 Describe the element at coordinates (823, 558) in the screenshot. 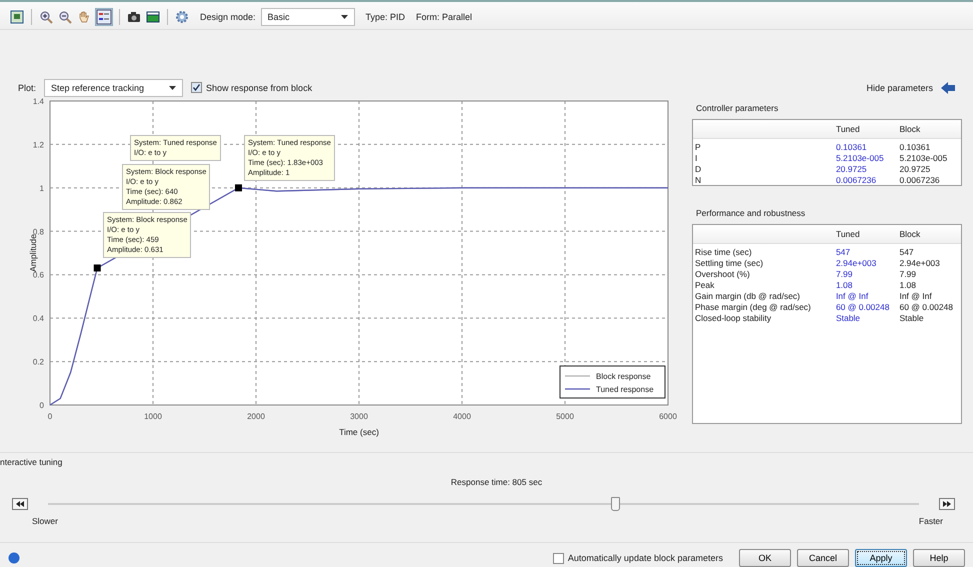

I see `dialog-button: Cancel` at that location.